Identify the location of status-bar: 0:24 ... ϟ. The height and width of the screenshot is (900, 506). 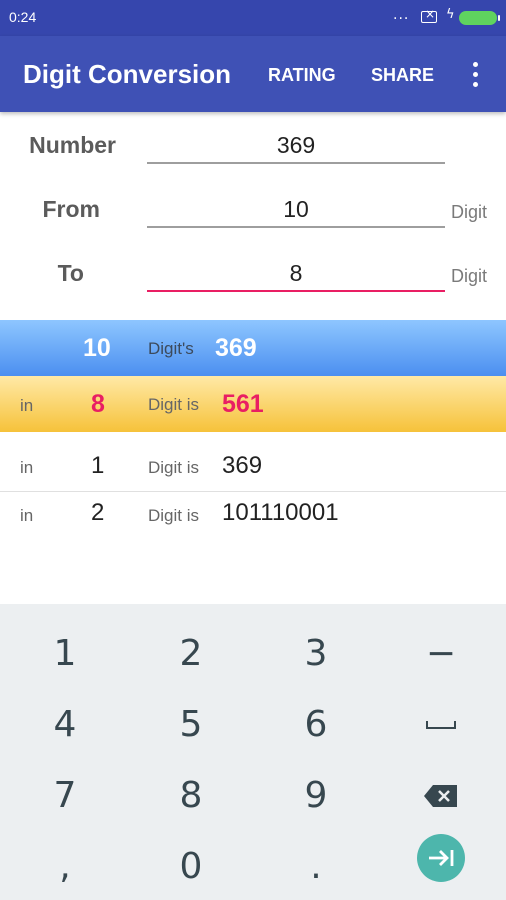
(253, 18).